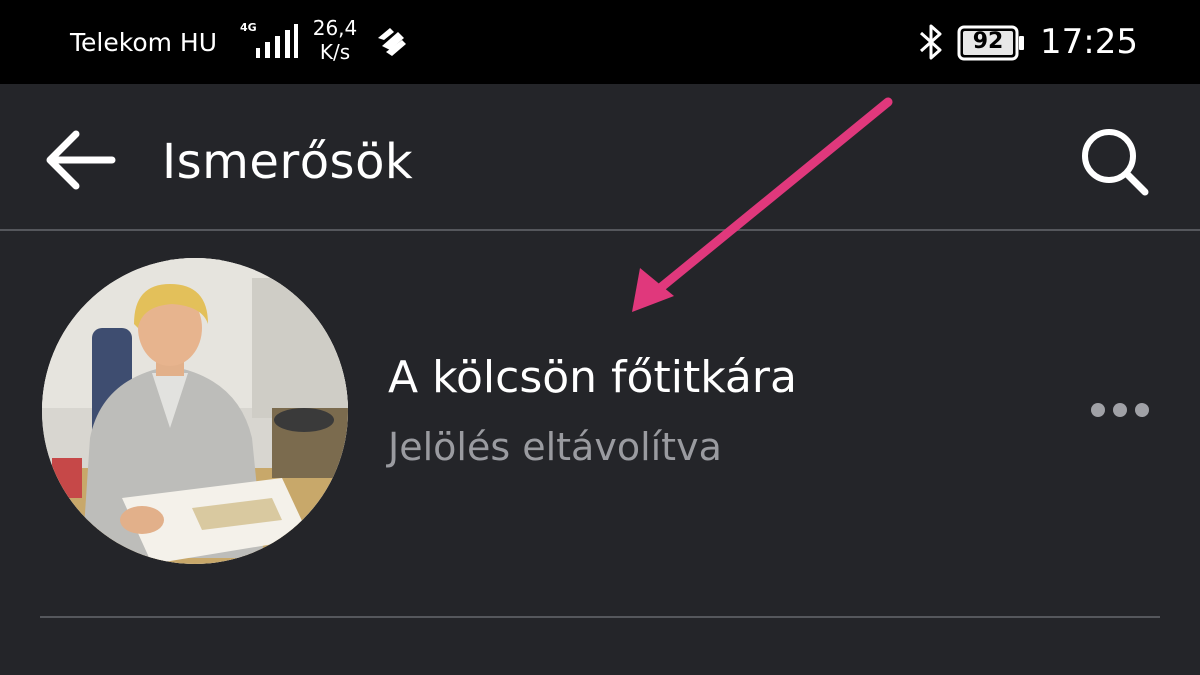 This screenshot has width=1200, height=675. I want to click on more-options-button, so click(1120, 410).